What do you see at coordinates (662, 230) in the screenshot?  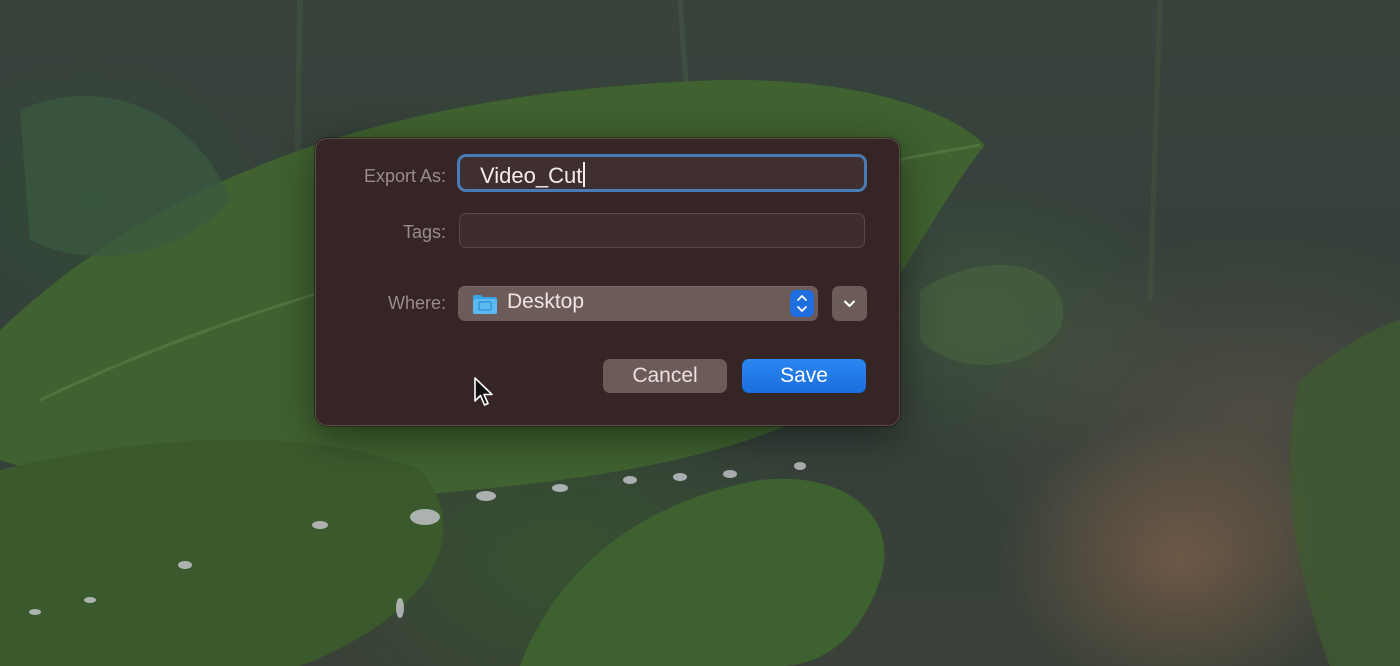 I see `tags-field` at bounding box center [662, 230].